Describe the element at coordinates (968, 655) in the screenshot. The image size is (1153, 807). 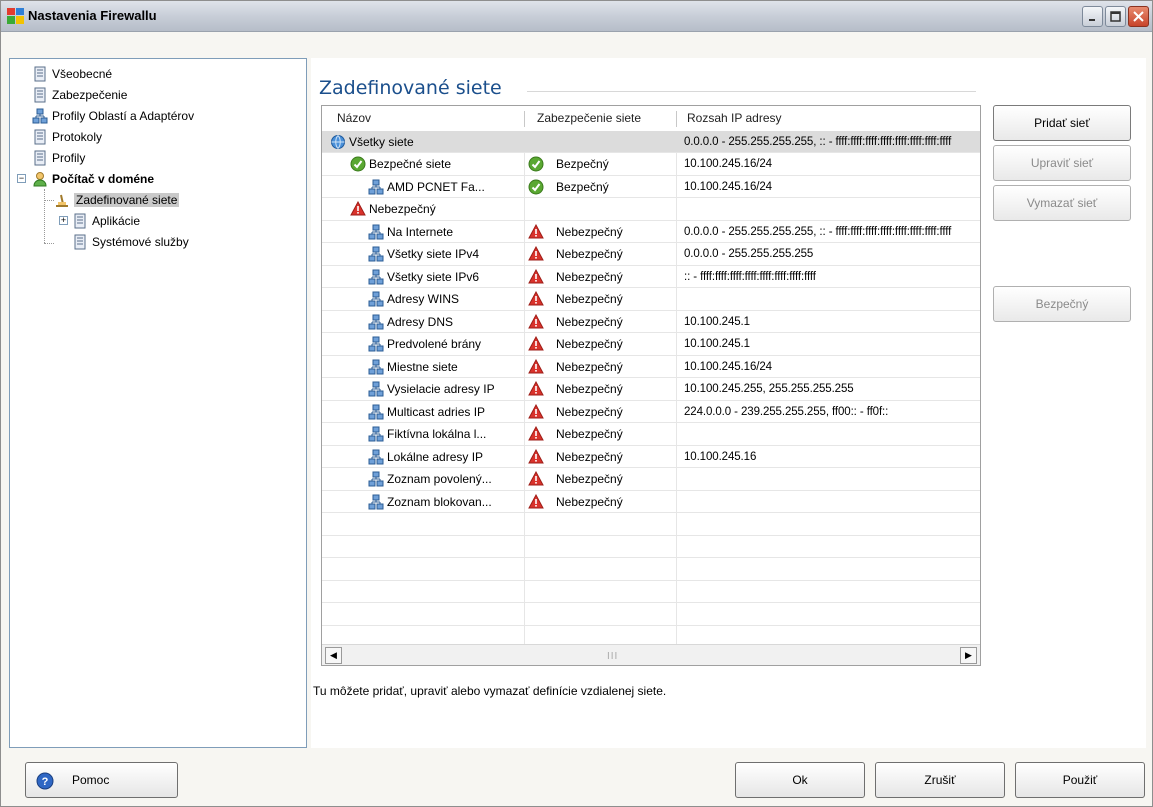
I see `scroll-right-button: ▶` at that location.